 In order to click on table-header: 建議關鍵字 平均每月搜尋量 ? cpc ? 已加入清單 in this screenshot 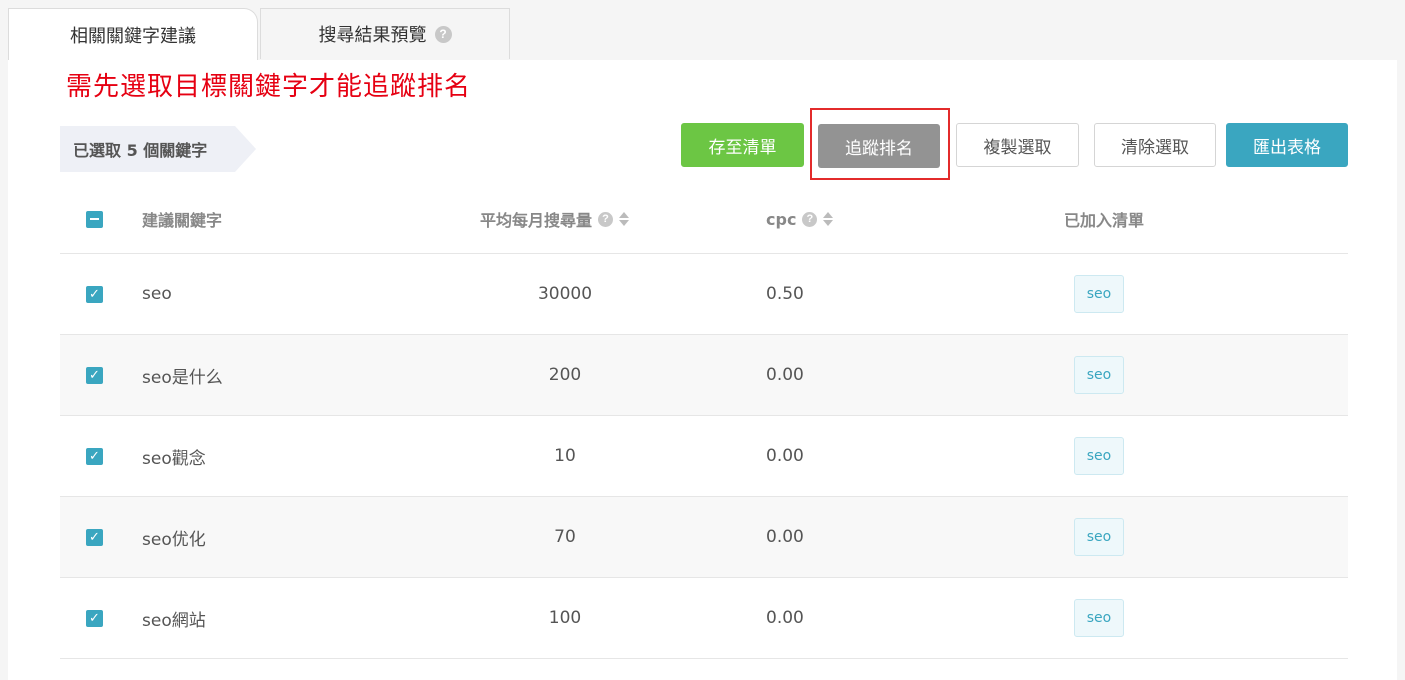, I will do `click(704, 219)`.